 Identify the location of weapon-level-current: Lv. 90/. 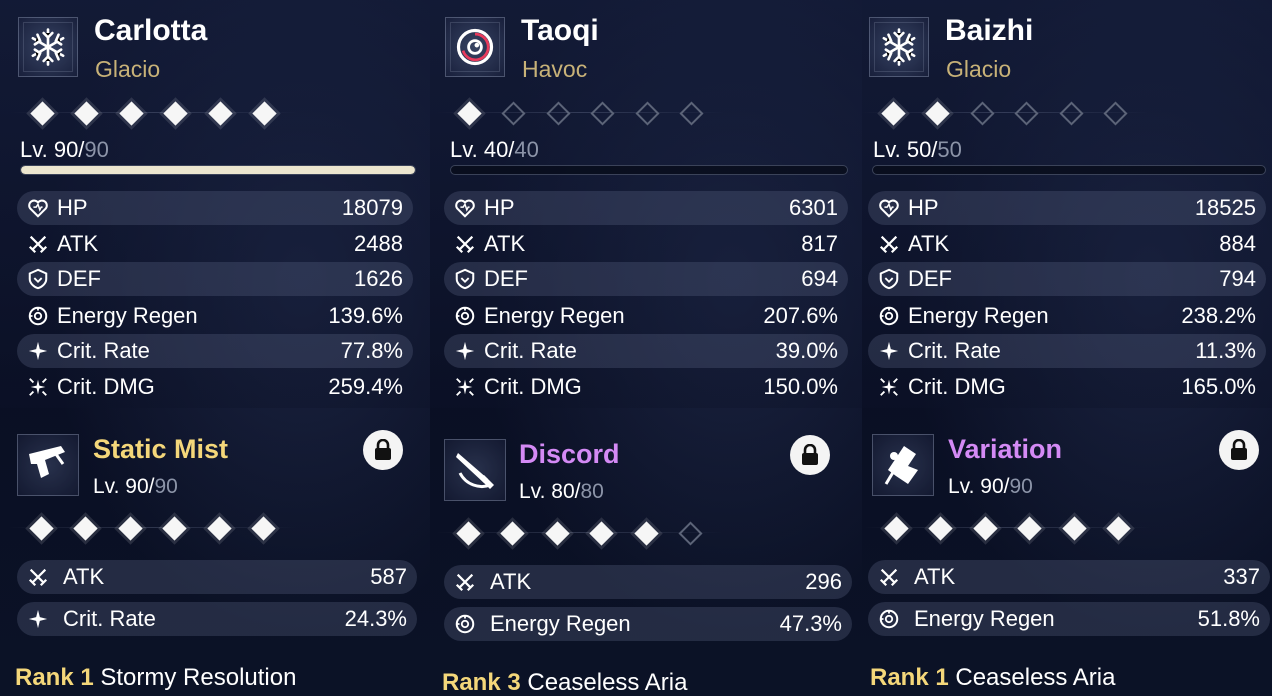
(124, 486).